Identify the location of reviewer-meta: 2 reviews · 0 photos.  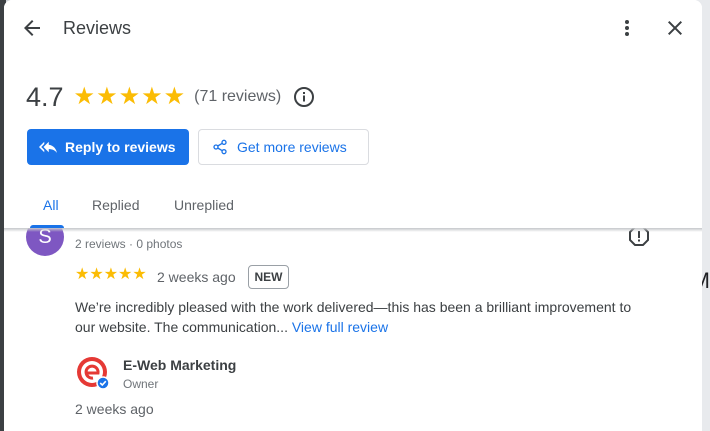
(129, 244).